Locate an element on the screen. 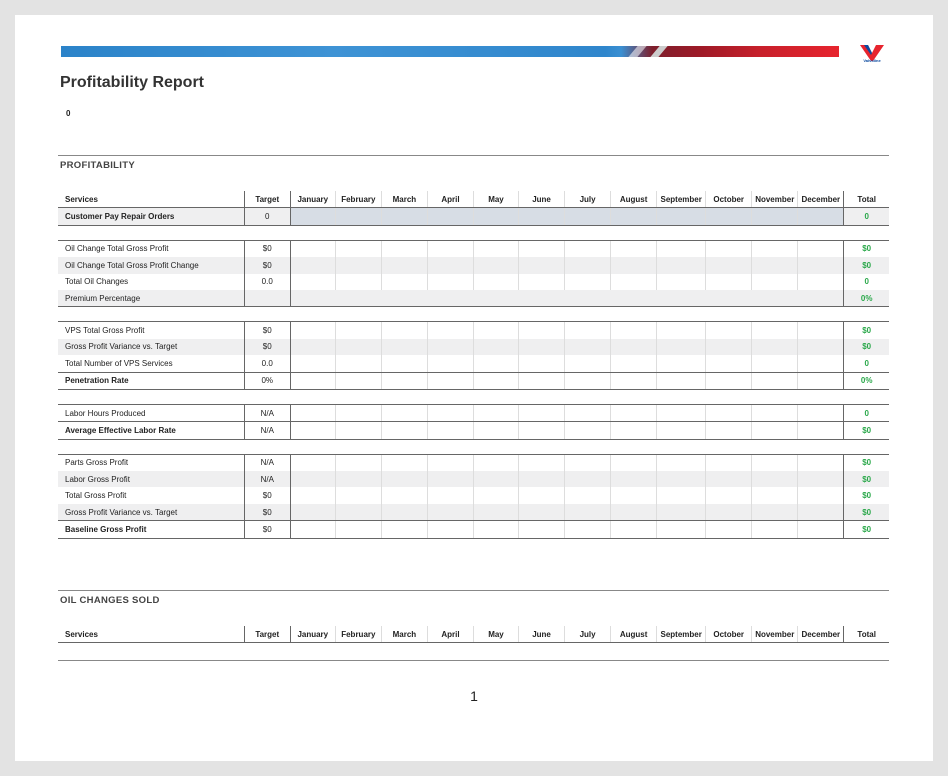 The image size is (948, 776). total-cell: 0% is located at coordinates (866, 298).